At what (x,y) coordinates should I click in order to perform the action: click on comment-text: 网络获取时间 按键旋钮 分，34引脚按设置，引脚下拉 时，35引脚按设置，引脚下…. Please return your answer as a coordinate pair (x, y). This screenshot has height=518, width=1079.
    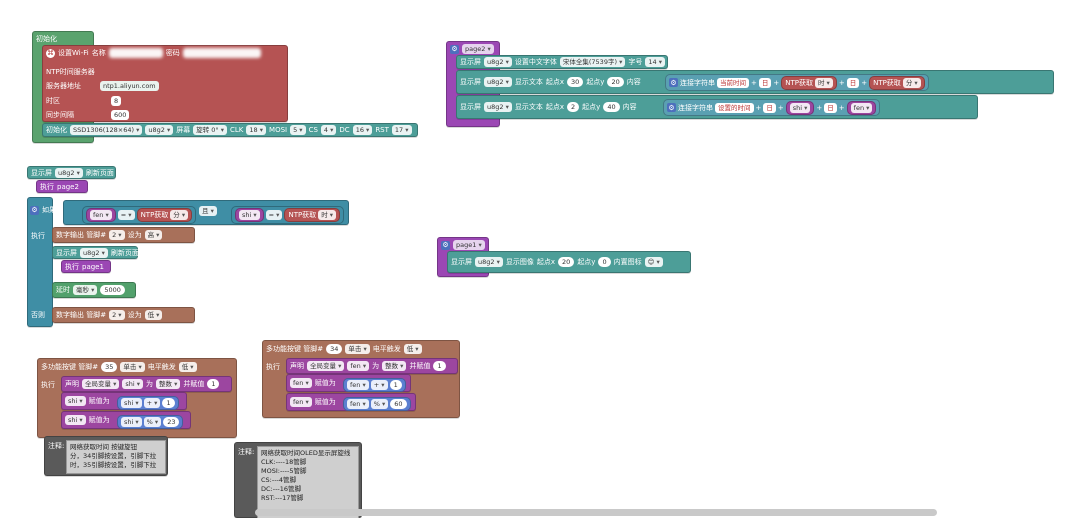
    Looking at the image, I should click on (116, 457).